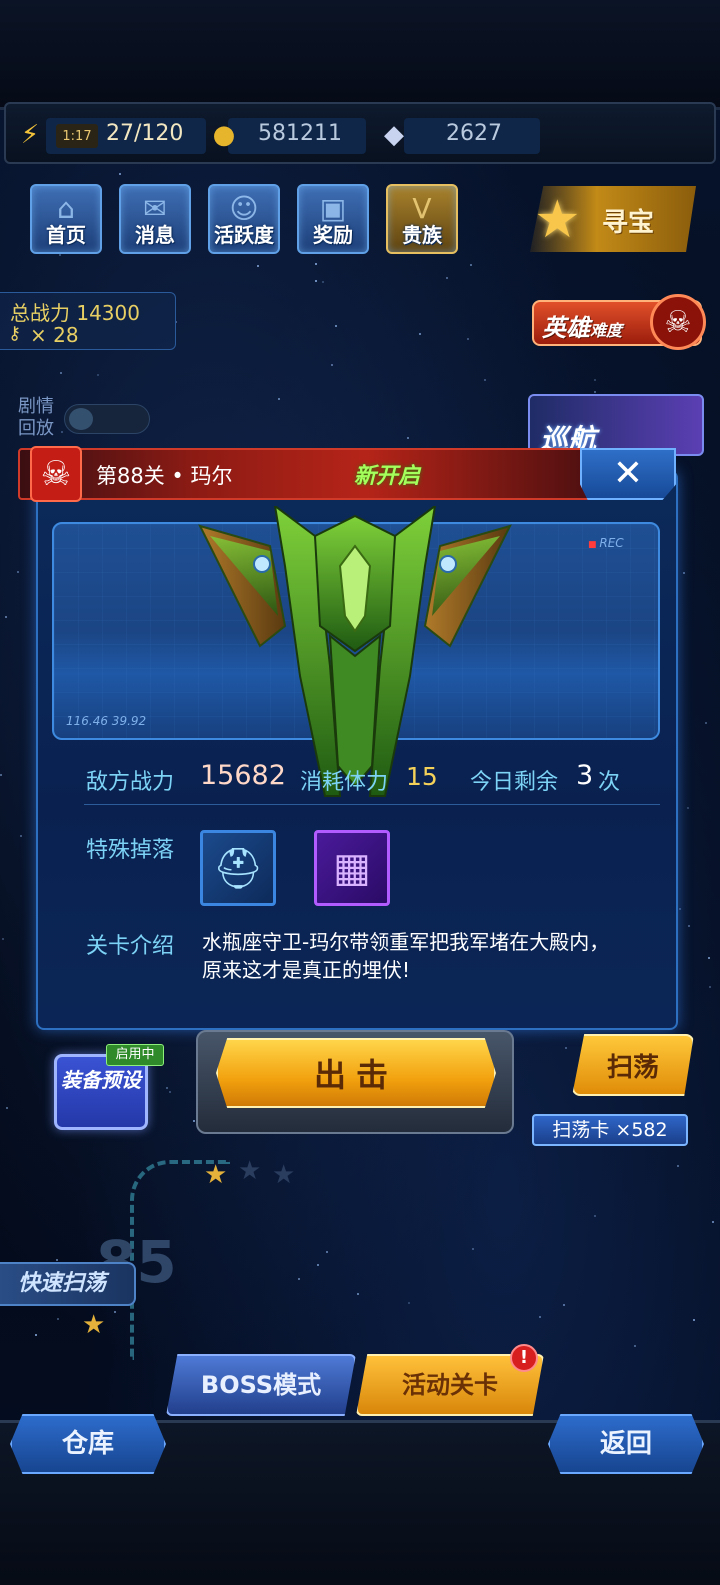 Image resolution: width=720 pixels, height=1585 pixels. What do you see at coordinates (333, 219) in the screenshot?
I see `nav-rewards-button: ▣ 奖励` at bounding box center [333, 219].